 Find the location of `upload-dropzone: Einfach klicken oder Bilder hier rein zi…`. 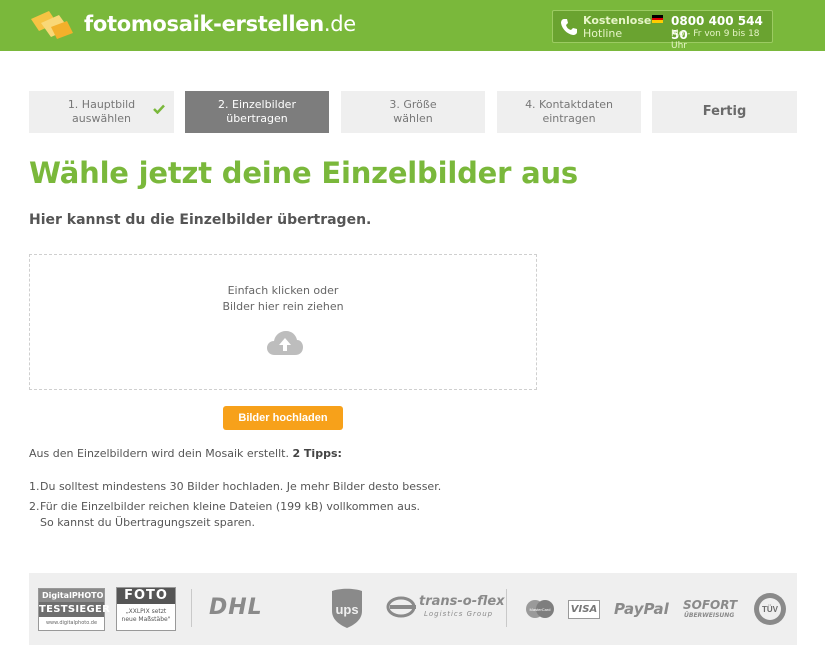

upload-dropzone: Einfach klicken oder Bilder hier rein zi… is located at coordinates (283, 322).